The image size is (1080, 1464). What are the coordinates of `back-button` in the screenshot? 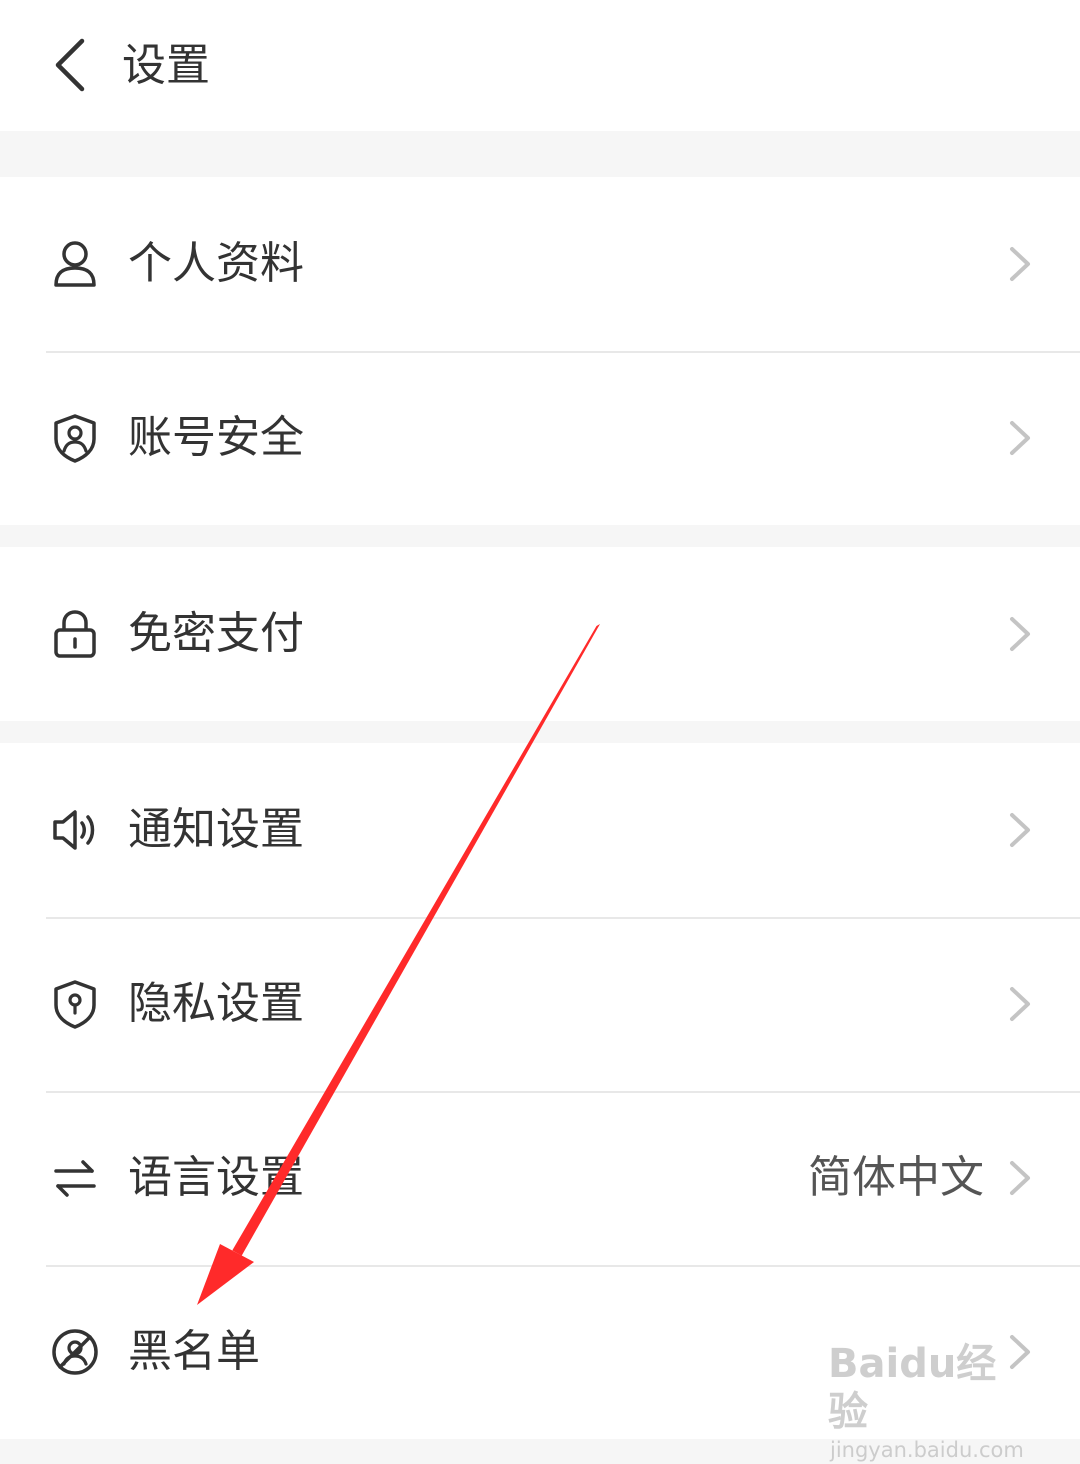 It's located at (70, 65).